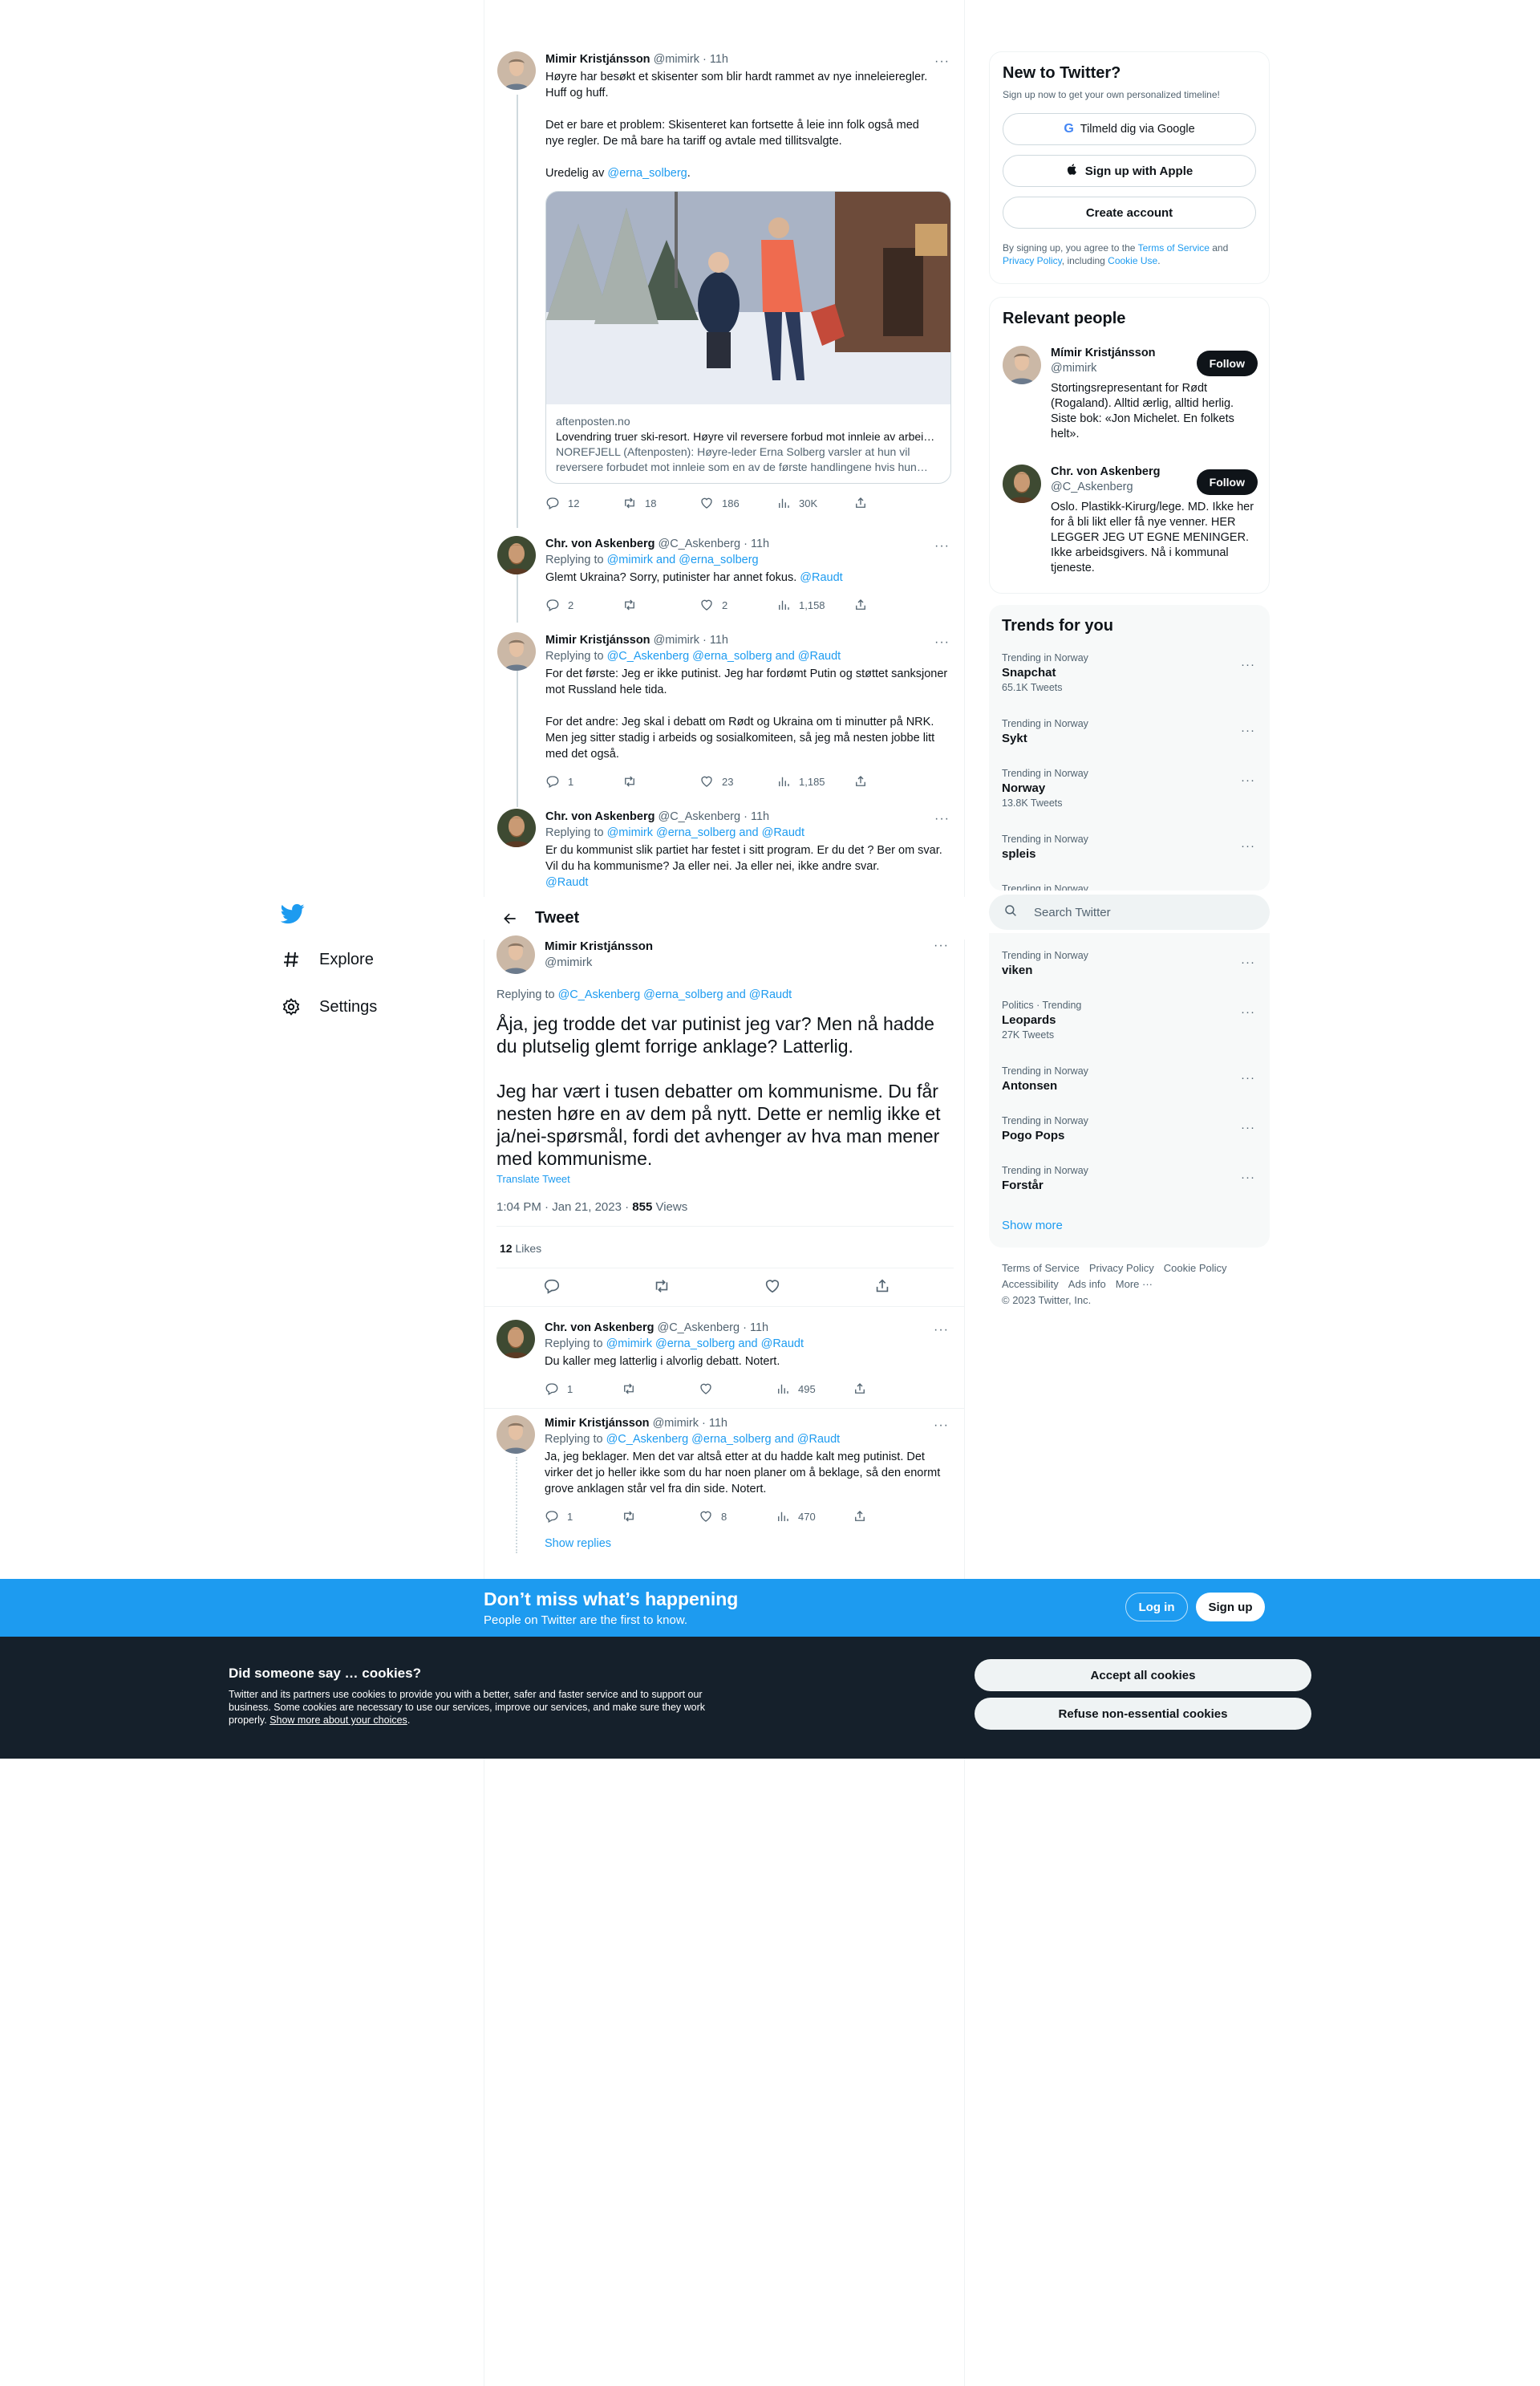 This screenshot has width=1540, height=2386. What do you see at coordinates (647, 173) in the screenshot?
I see `mention-link: @erna_solberg` at bounding box center [647, 173].